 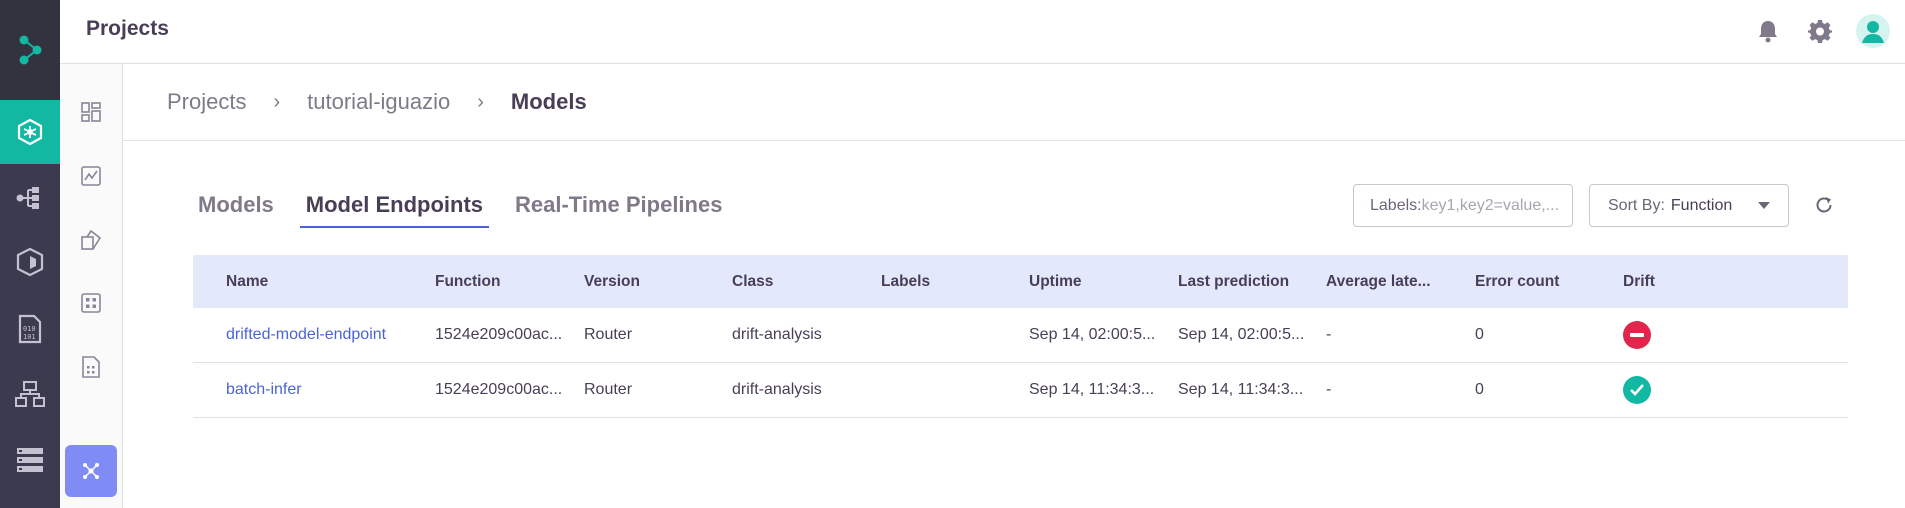 I want to click on endpoint-name-cell: batch-infer, so click(x=314, y=390).